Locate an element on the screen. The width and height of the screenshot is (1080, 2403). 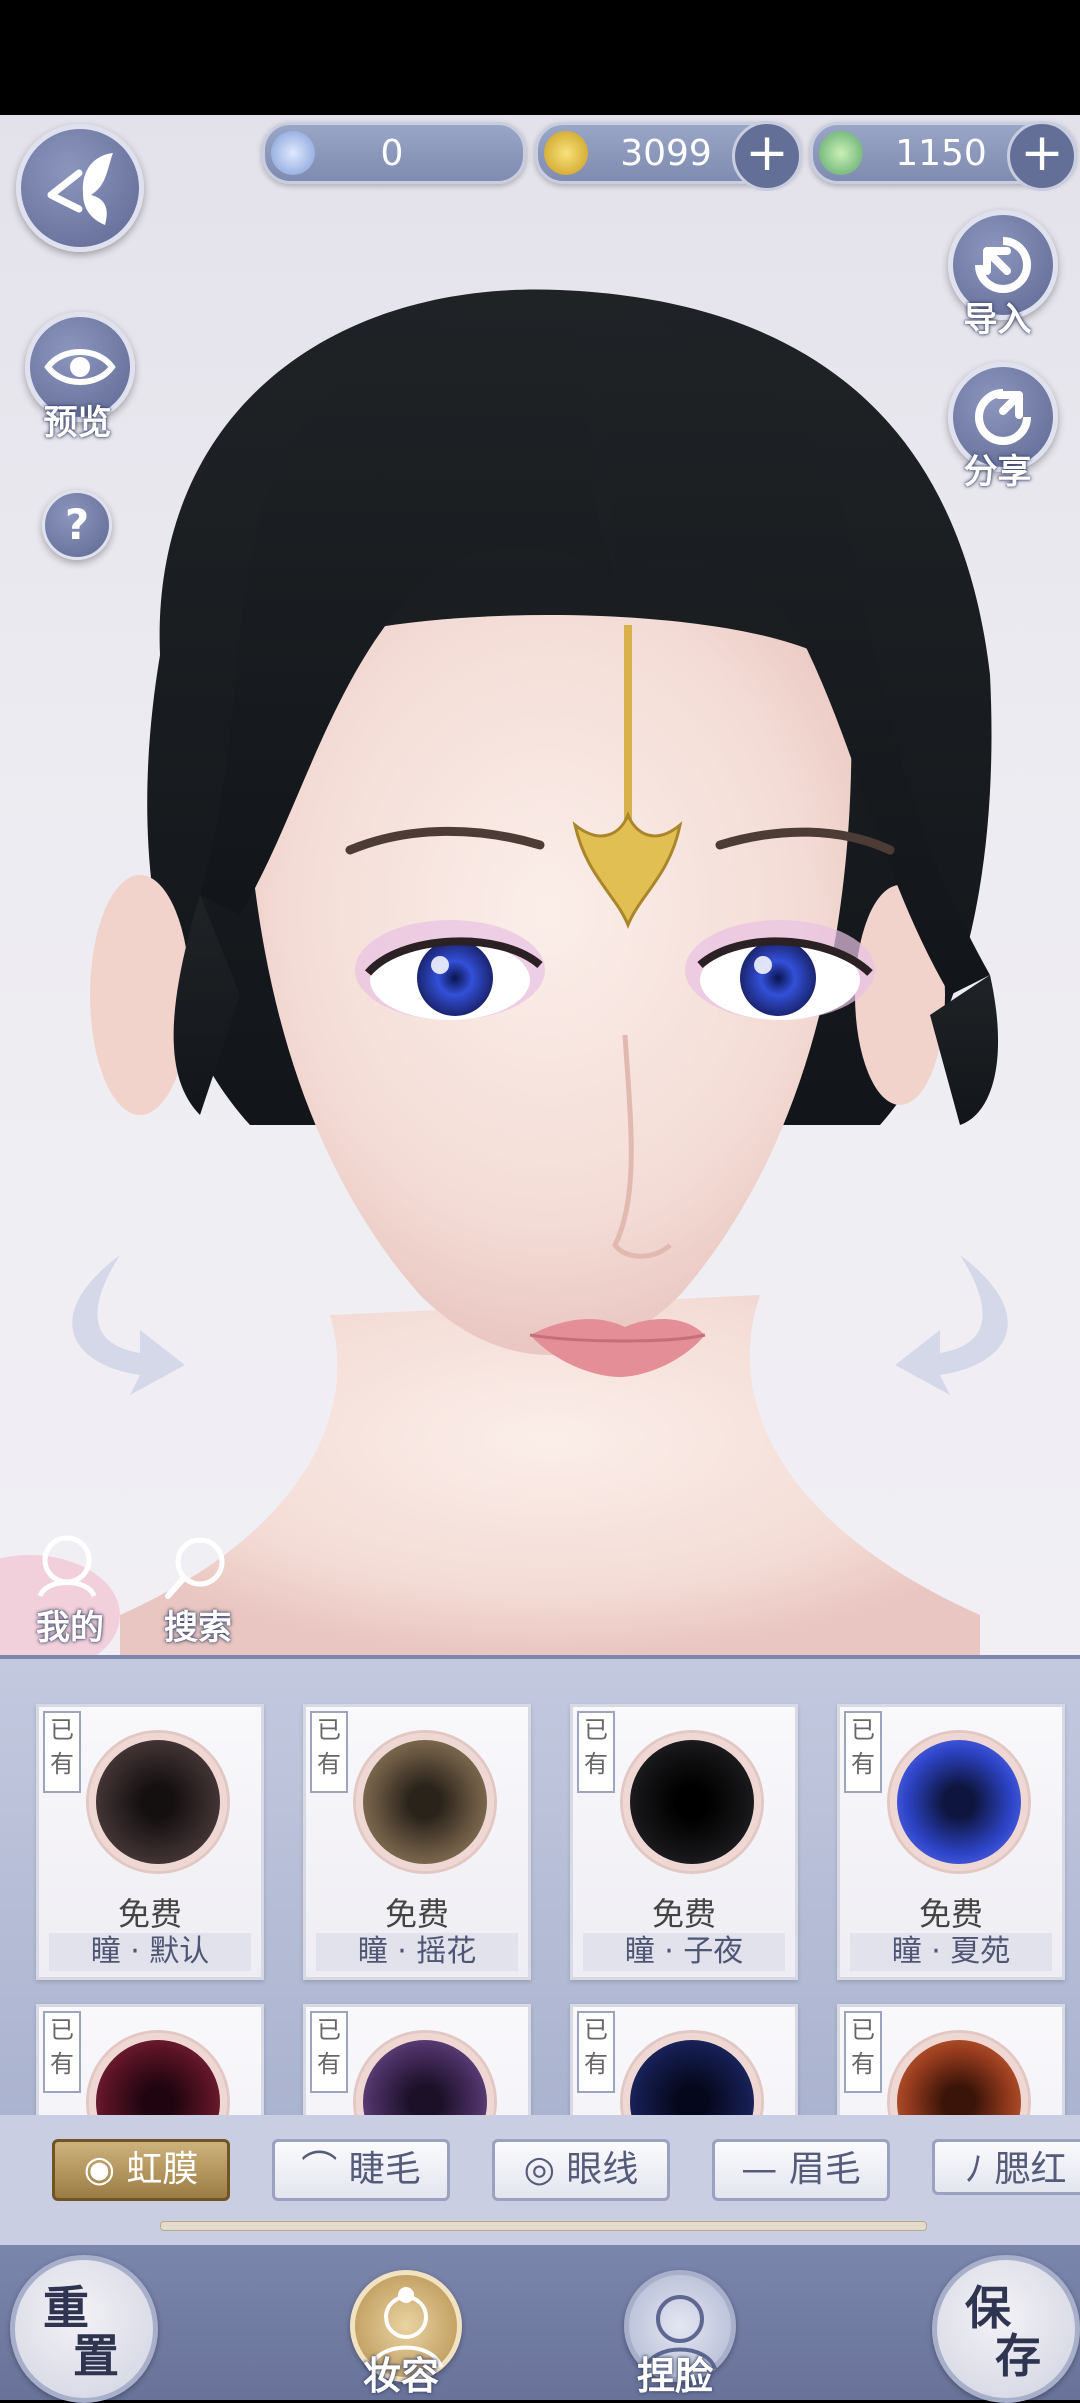
eyelash-icon: ⌒ is located at coordinates (325, 2169).